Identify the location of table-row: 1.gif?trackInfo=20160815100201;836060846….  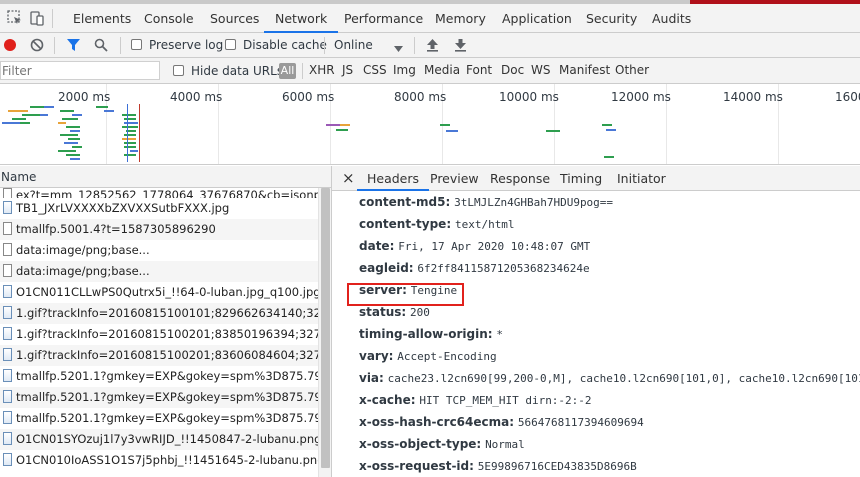
(159, 355).